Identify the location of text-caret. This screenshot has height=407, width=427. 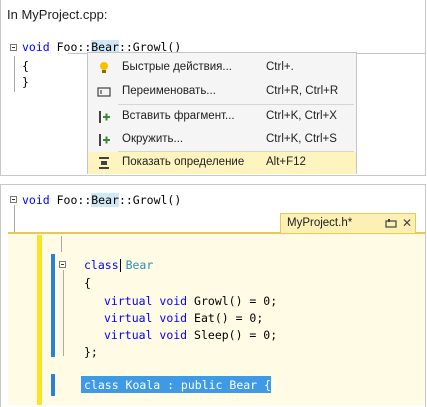
(120, 265).